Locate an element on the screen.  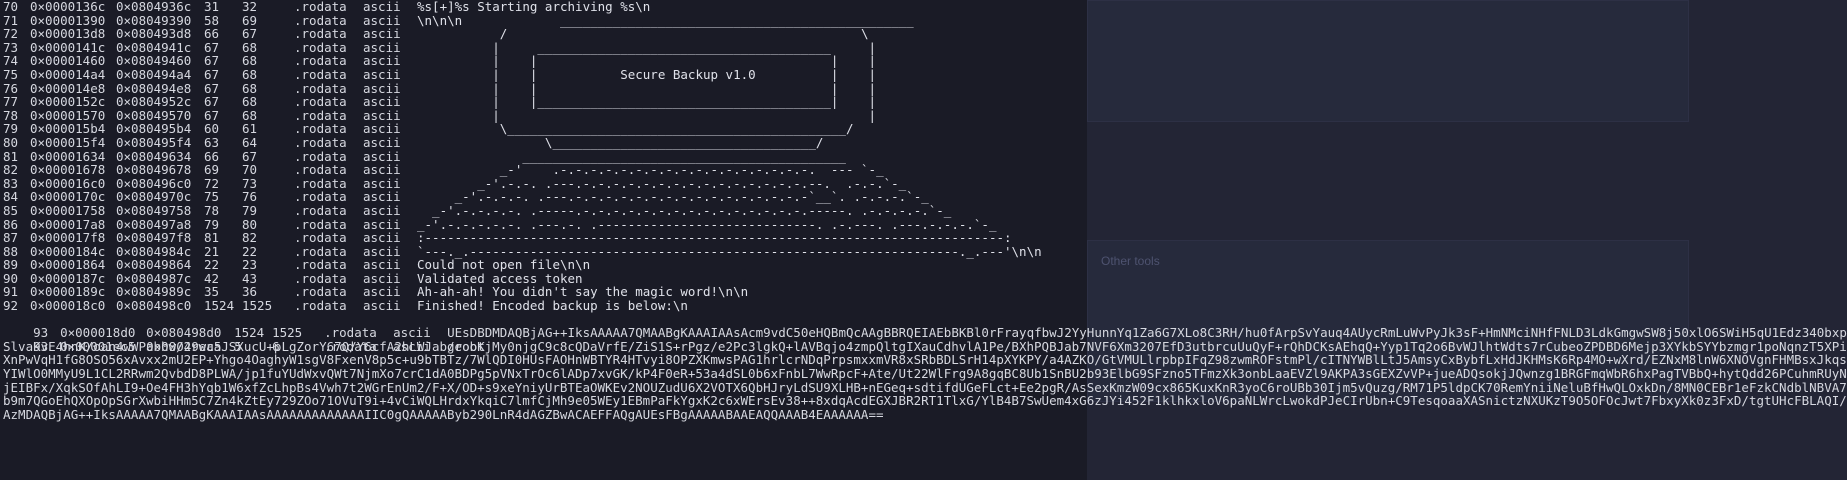
row-vaddr: 0×08049ec5 is located at coordinates (184, 346).